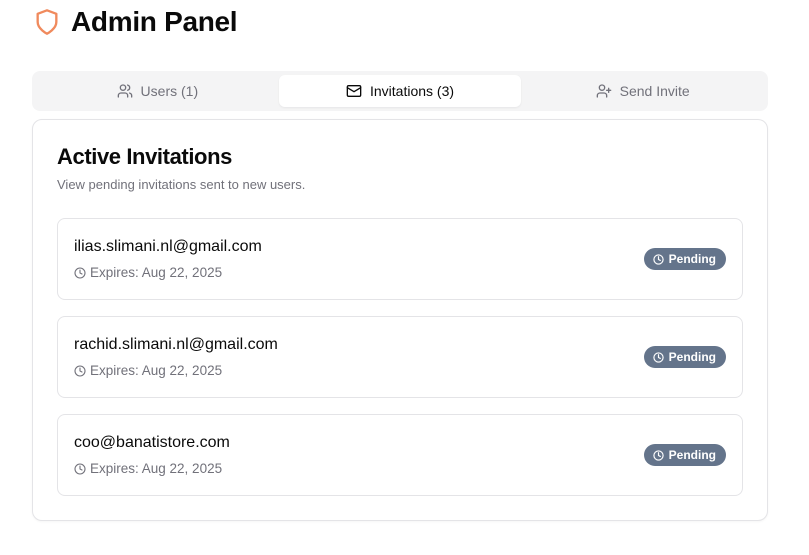 The width and height of the screenshot is (809, 555). Describe the element at coordinates (144, 156) in the screenshot. I see `card-title: Active Invitations` at that location.